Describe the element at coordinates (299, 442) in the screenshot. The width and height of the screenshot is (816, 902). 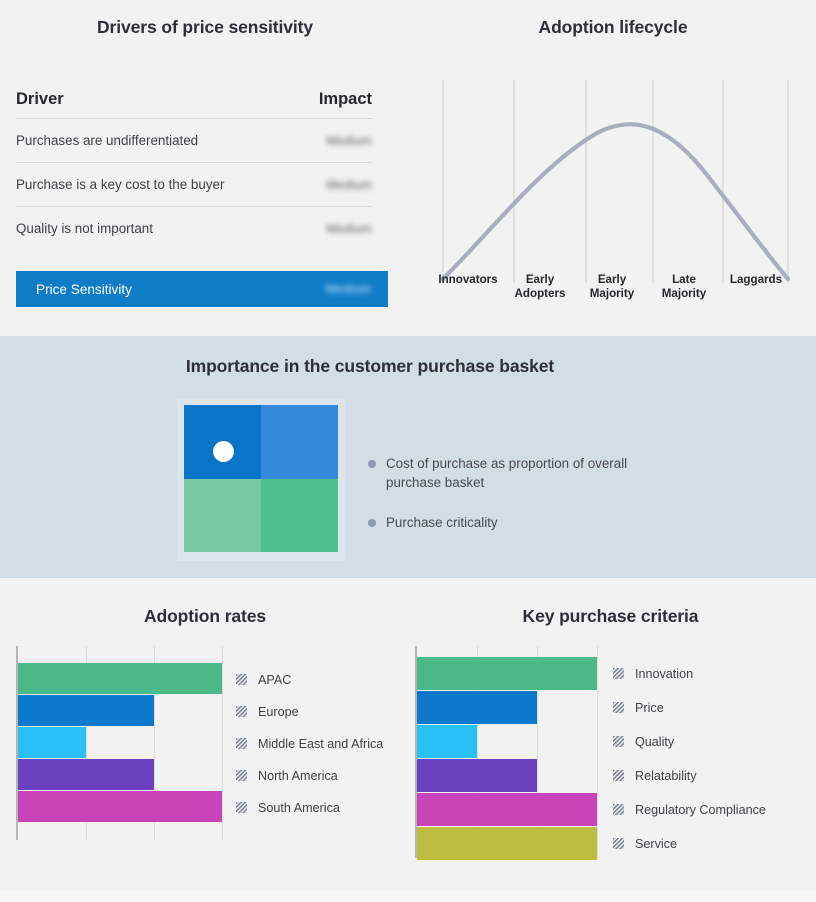
I see `matrix-quadrant-top-right` at that location.